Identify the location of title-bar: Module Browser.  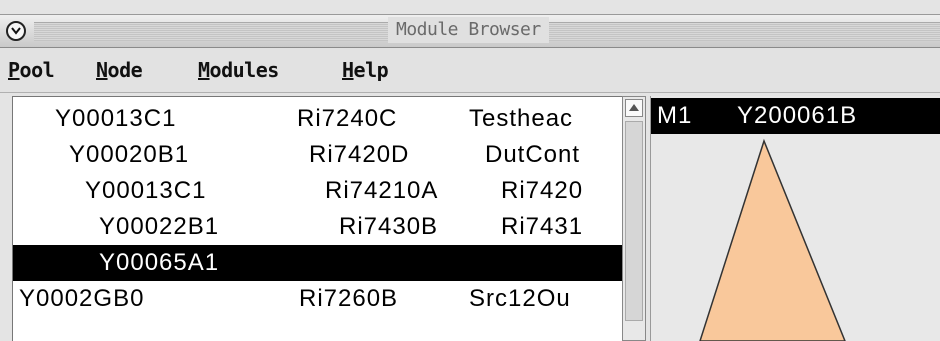
(470, 31).